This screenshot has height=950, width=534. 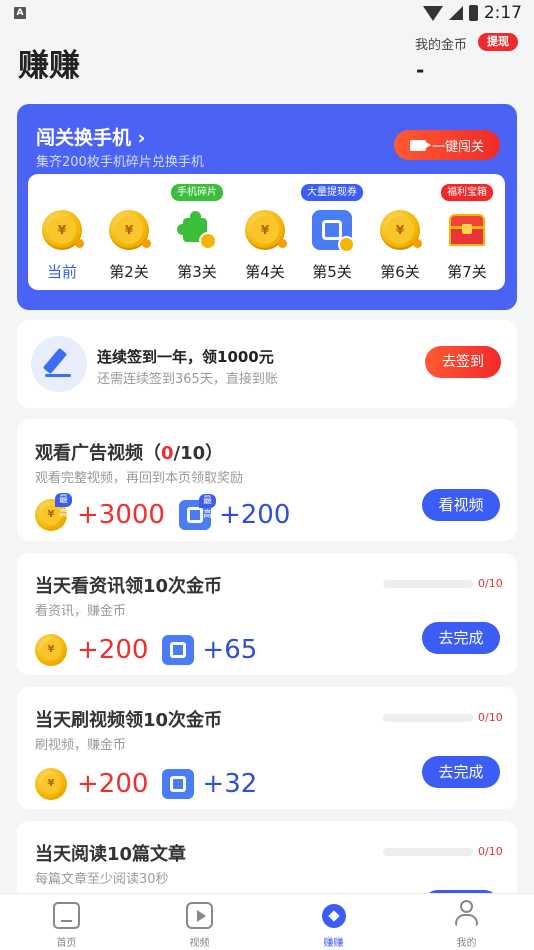 I want to click on level-item: 手机碎片第3关, so click(x=197, y=232).